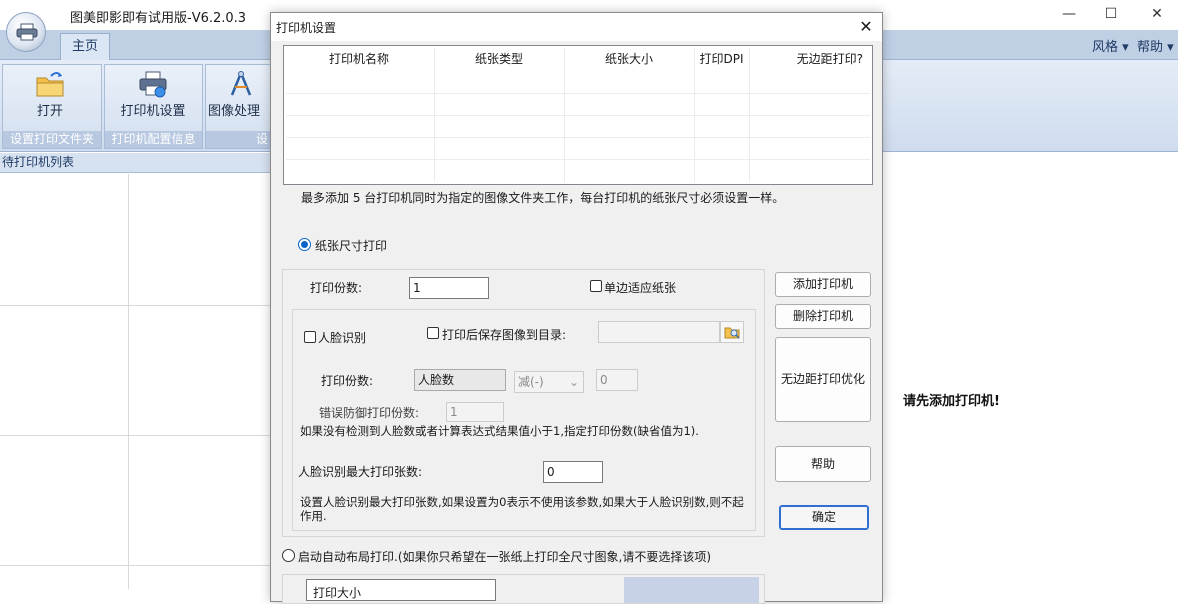 This screenshot has height=604, width=1178. Describe the element at coordinates (1111, 14) in the screenshot. I see `maximize-button: ☐` at that location.